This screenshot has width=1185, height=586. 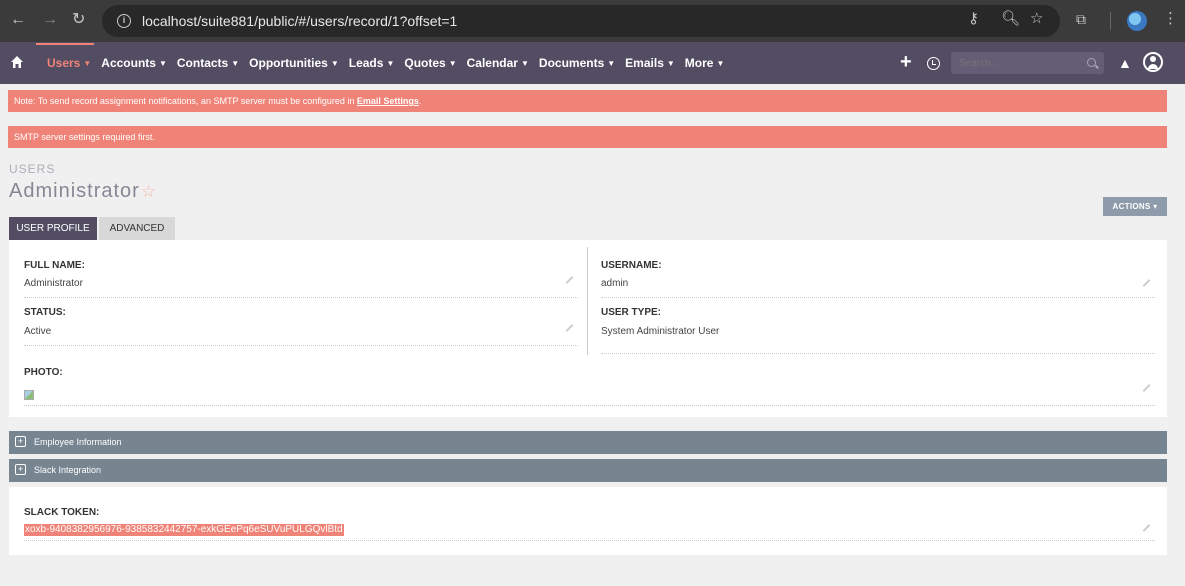 What do you see at coordinates (50, 20) in the screenshot?
I see `forward-arrow-icon: →` at bounding box center [50, 20].